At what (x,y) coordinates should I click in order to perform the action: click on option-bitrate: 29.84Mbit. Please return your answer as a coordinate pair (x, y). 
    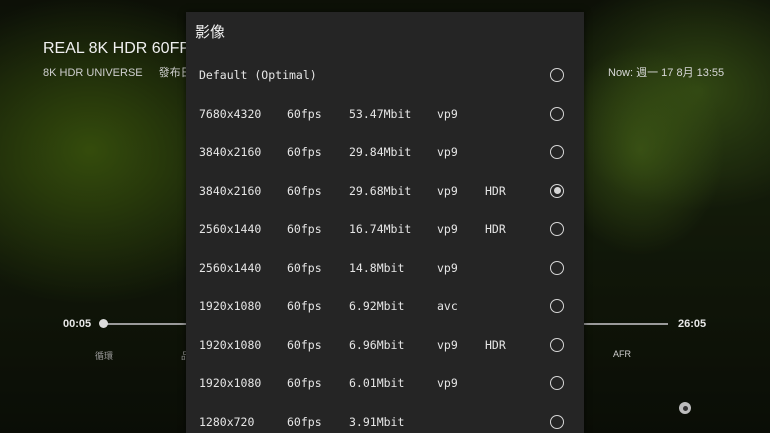
    Looking at the image, I should click on (380, 152).